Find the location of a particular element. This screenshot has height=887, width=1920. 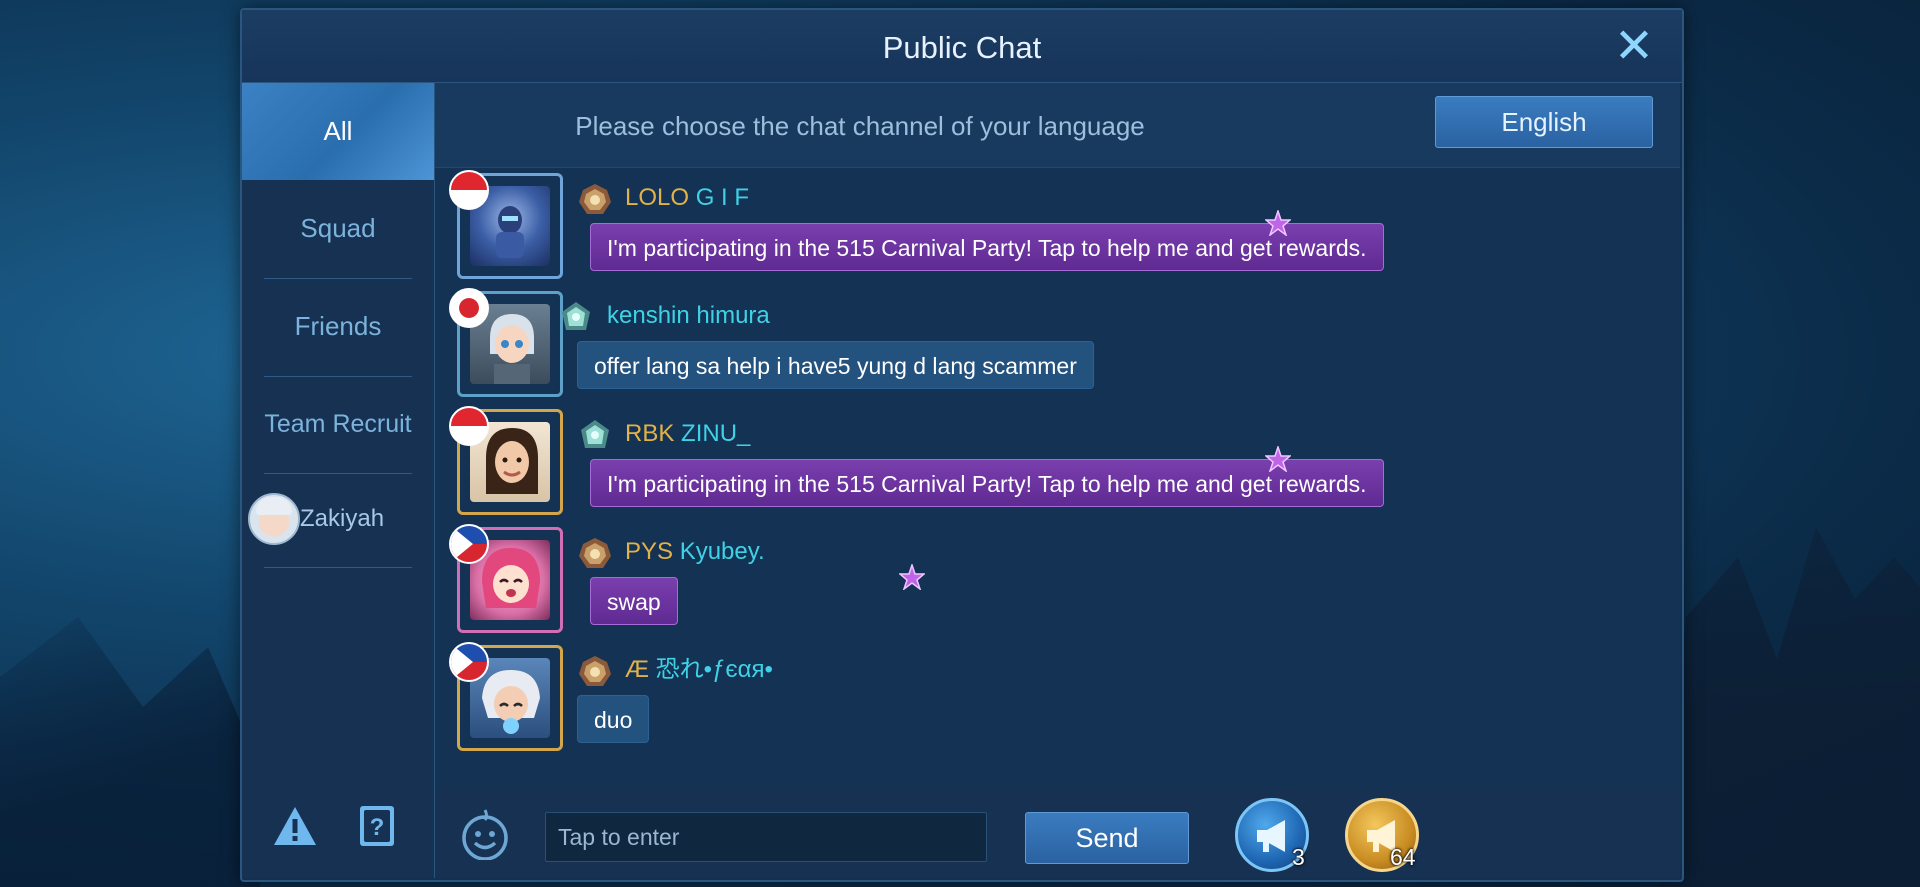

close-icon: ✕ is located at coordinates (1634, 46).